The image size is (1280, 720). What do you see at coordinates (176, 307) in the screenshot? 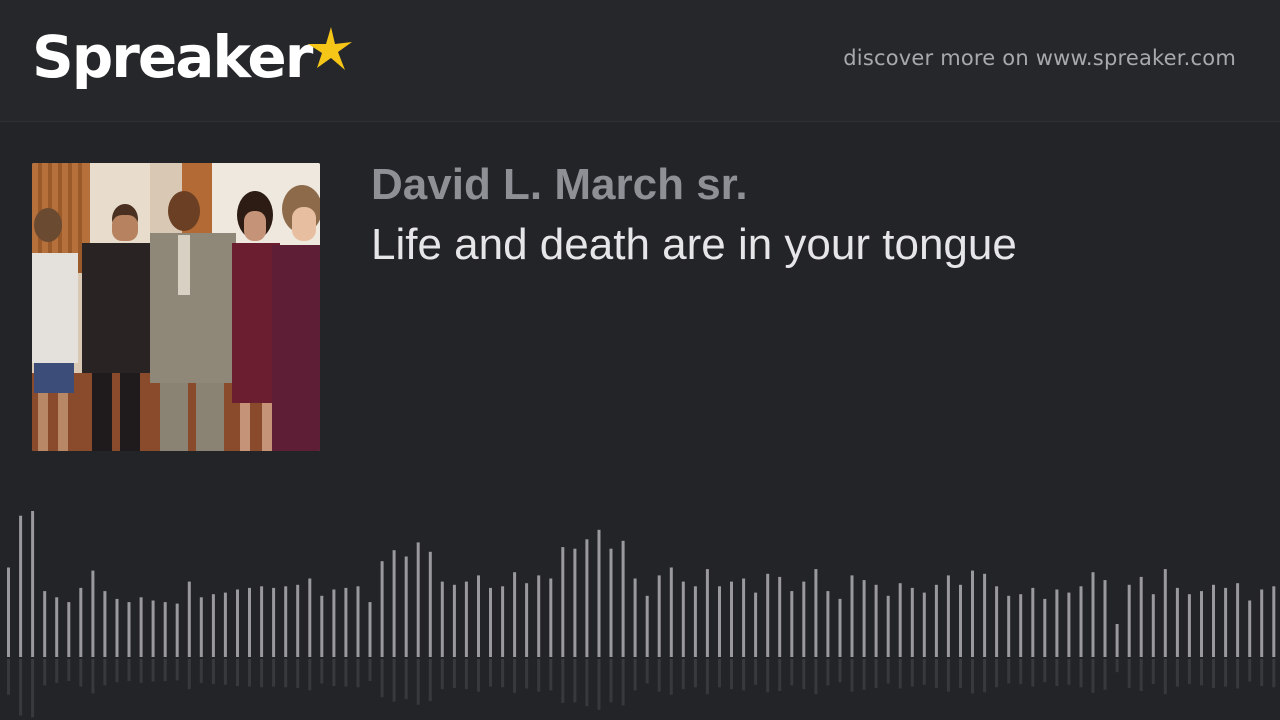
I see `episode-cover-image` at bounding box center [176, 307].